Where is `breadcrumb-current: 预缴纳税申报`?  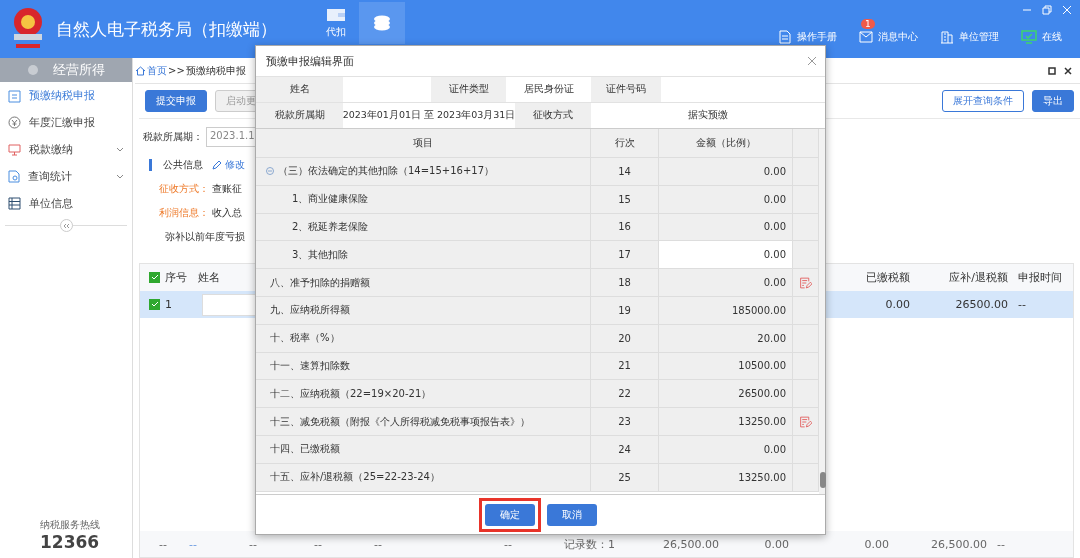
breadcrumb-current: 预缴纳税申报 is located at coordinates (215, 70).